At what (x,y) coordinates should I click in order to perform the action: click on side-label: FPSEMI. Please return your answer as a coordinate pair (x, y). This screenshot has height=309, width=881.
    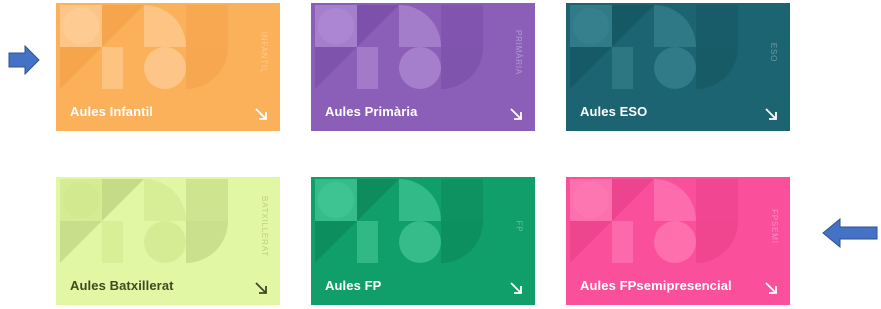
    Looking at the image, I should click on (774, 226).